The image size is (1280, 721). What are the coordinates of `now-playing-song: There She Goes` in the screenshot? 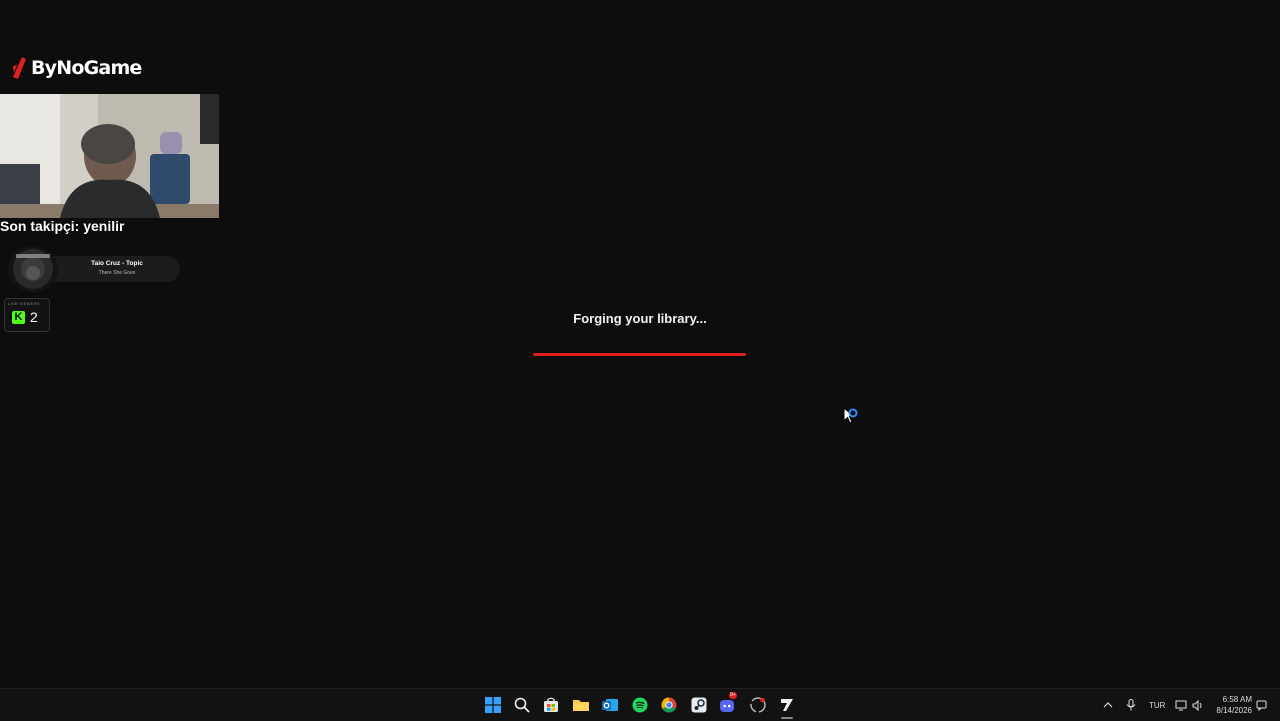 It's located at (117, 273).